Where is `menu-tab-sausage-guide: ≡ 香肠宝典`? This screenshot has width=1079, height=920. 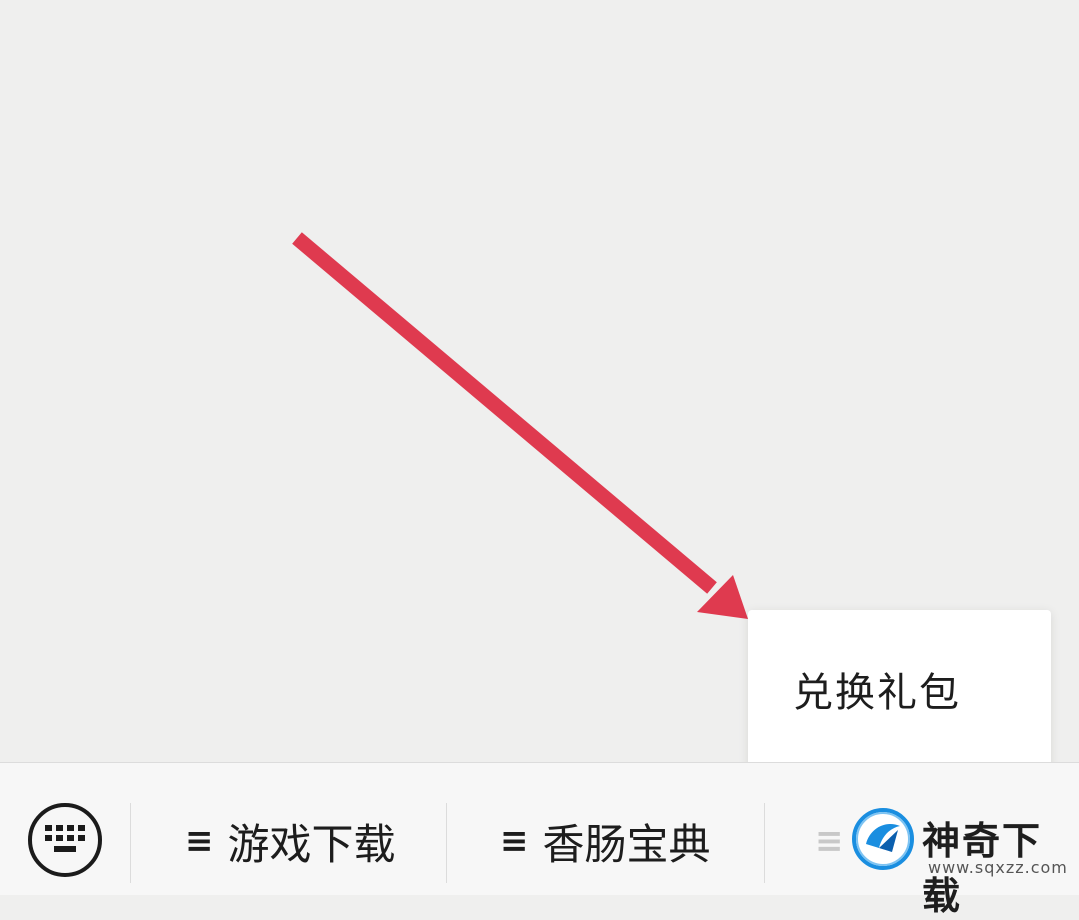 menu-tab-sausage-guide: ≡ 香肠宝典 is located at coordinates (605, 841).